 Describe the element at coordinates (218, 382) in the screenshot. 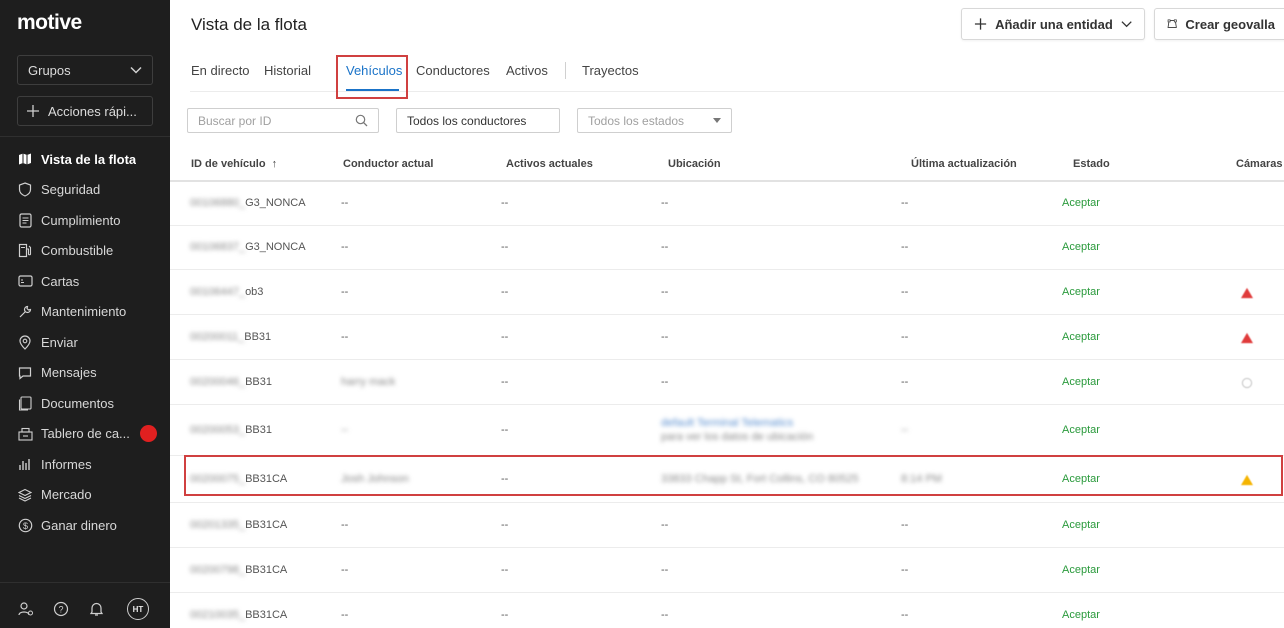

I see `vehicle-id-redacted: 00200046_` at that location.